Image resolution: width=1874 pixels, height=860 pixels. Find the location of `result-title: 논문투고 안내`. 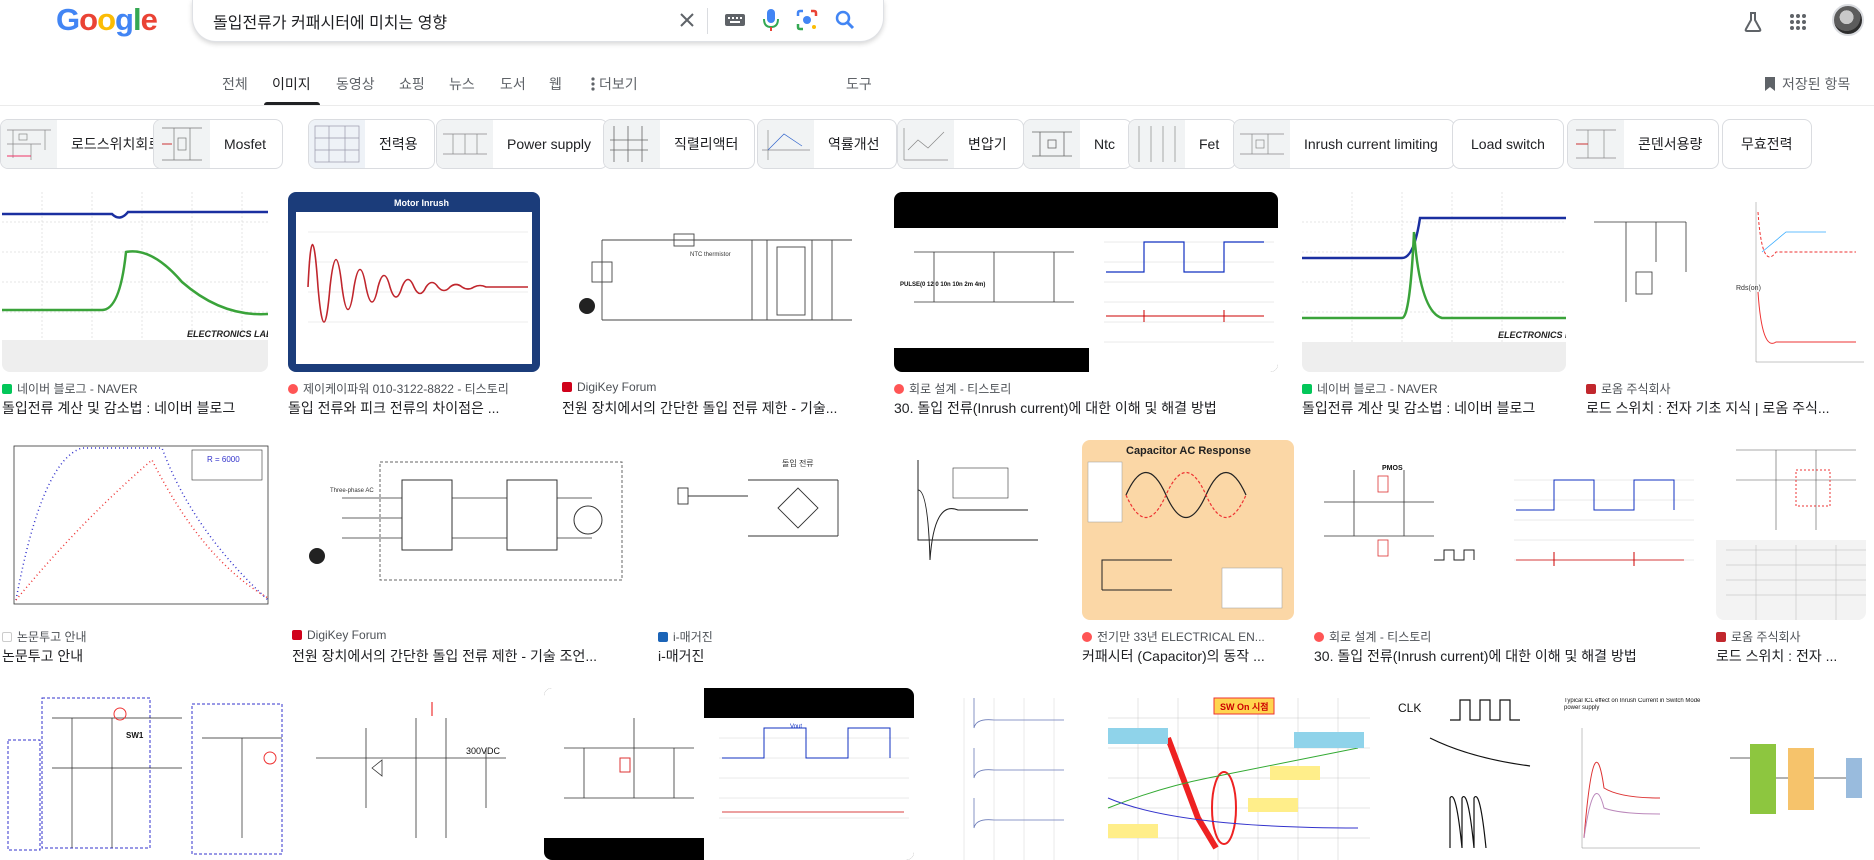

result-title: 논문투고 안내 is located at coordinates (137, 656).